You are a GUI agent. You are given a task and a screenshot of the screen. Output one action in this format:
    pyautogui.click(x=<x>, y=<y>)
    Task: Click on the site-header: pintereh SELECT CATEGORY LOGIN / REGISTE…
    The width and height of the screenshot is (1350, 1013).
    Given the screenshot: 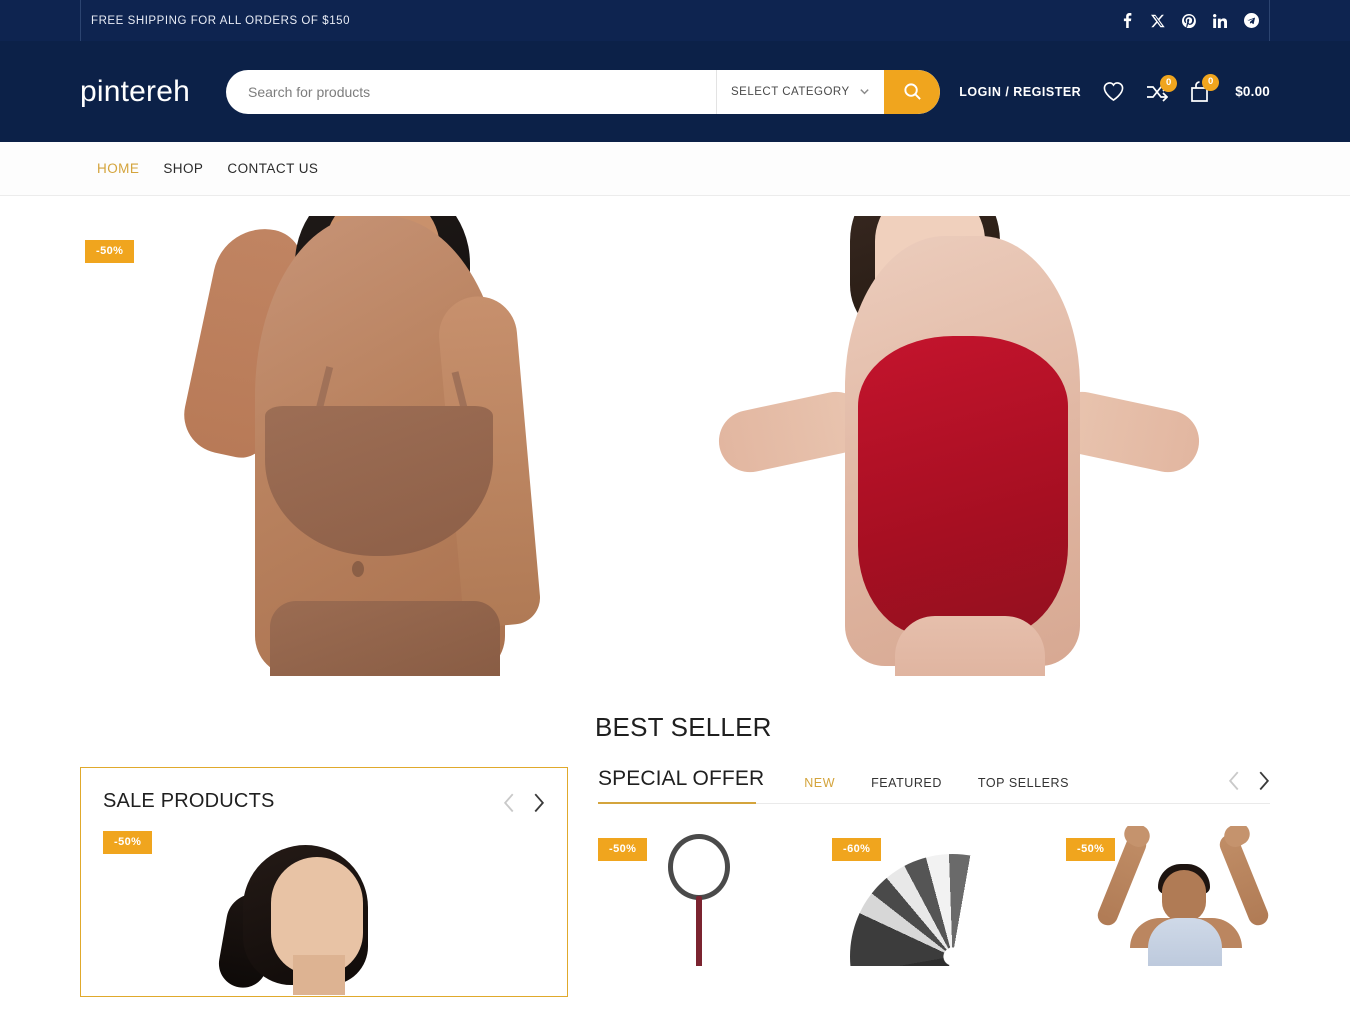 What is the action you would take?
    pyautogui.click(x=675, y=91)
    